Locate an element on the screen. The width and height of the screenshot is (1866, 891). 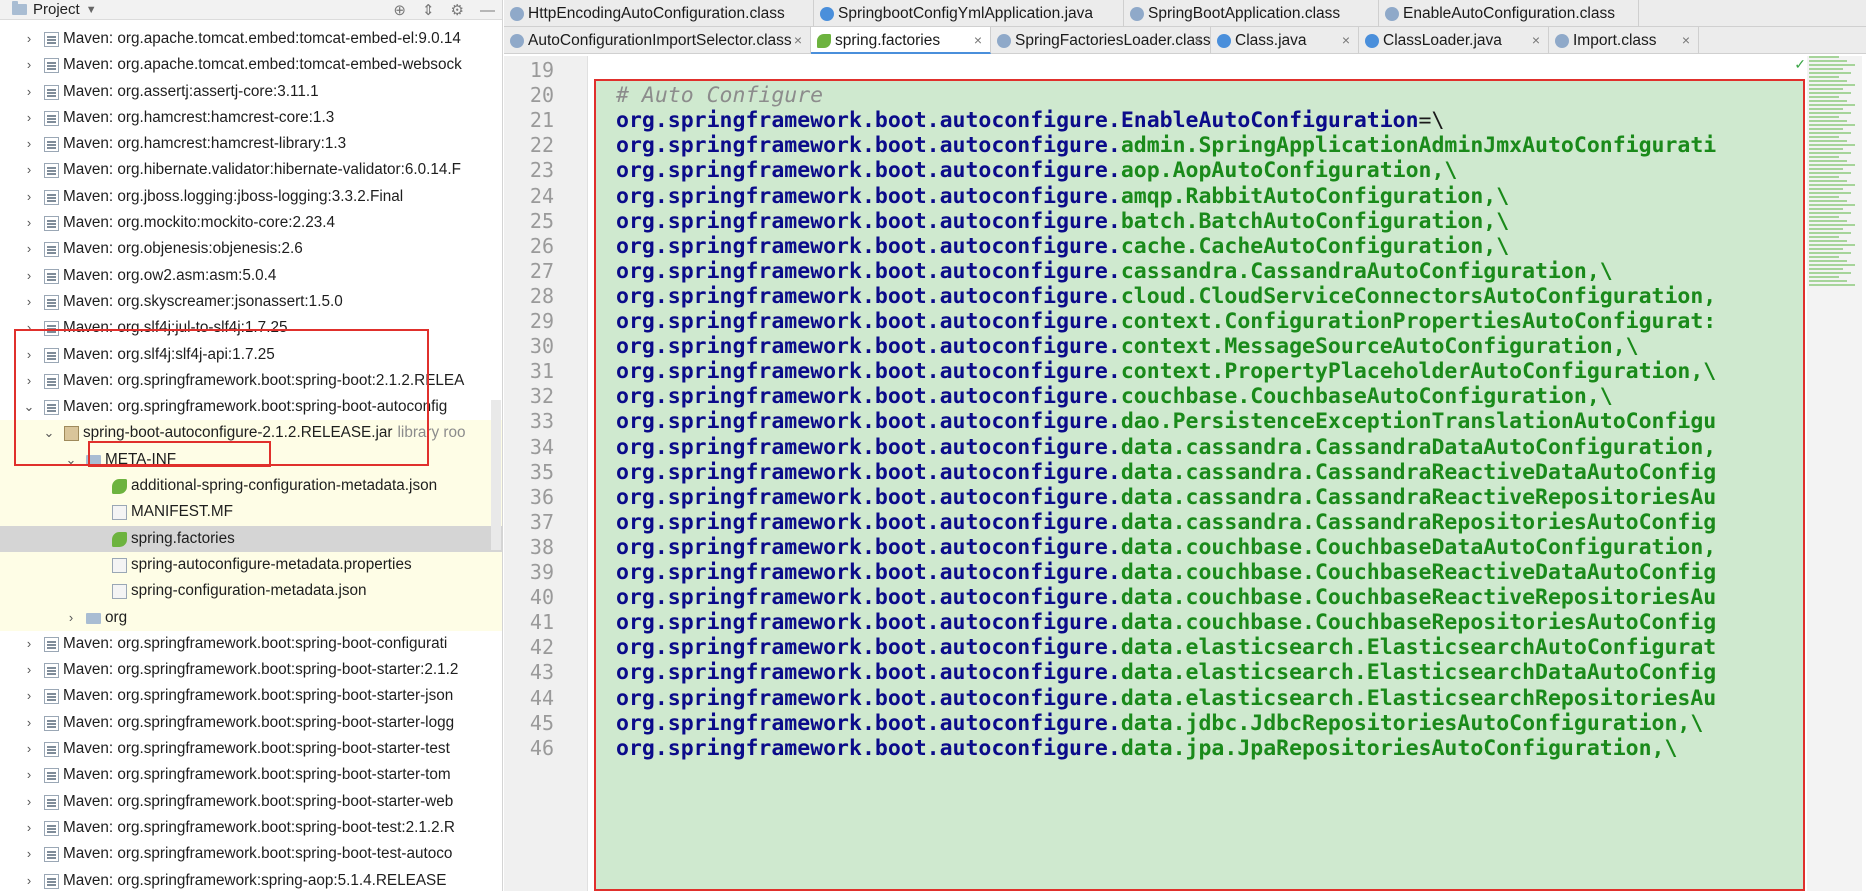
editor-tab: ClassLoader.java × is located at coordinates (1454, 40).